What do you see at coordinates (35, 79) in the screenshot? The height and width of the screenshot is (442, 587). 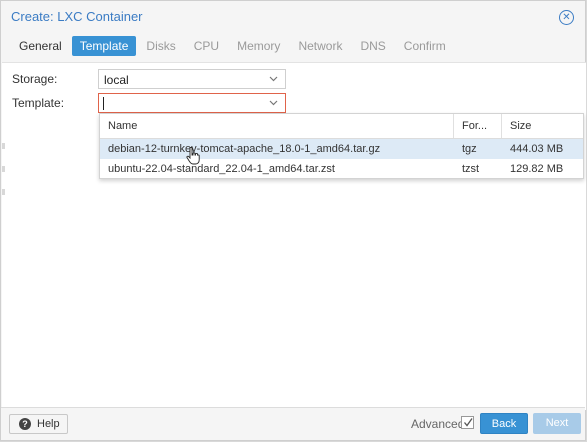 I see `storage-label: Storage:` at bounding box center [35, 79].